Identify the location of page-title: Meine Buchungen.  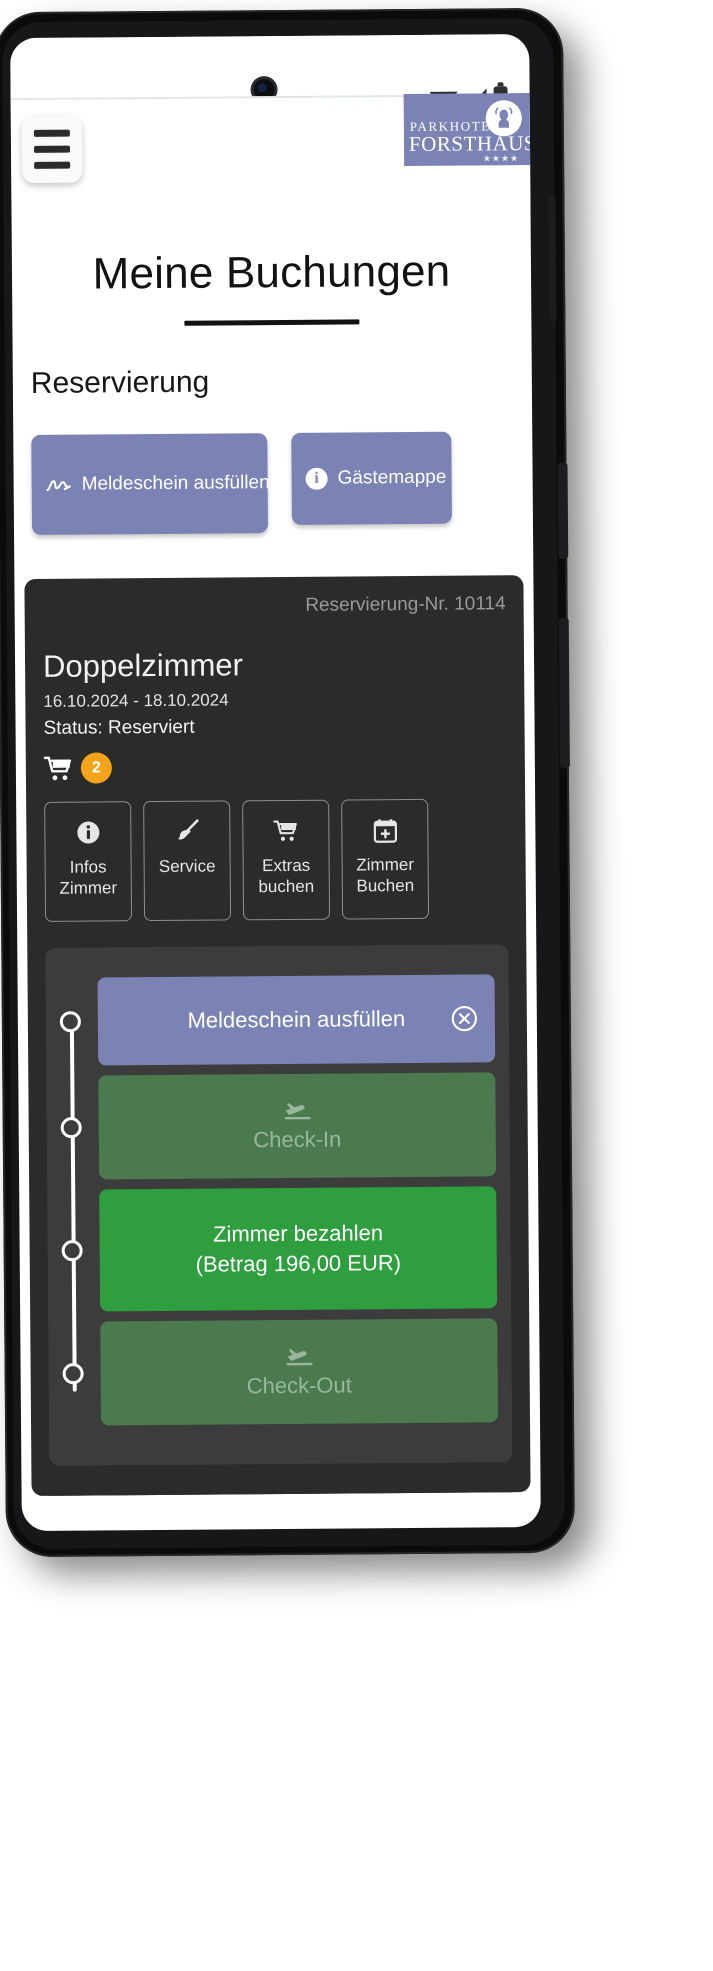
(271, 272).